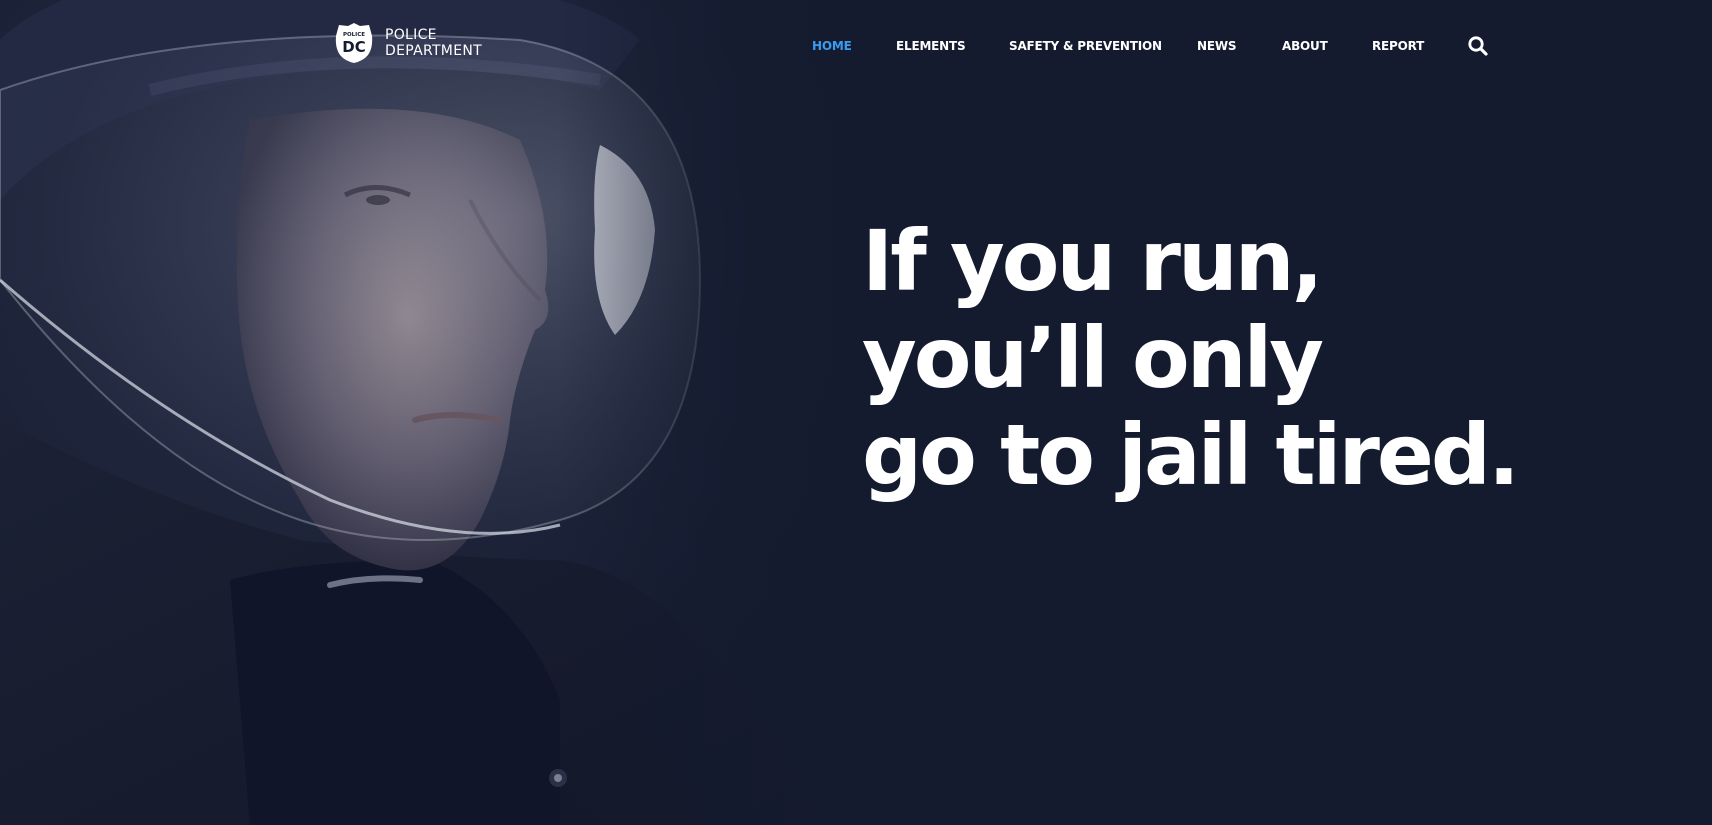 This screenshot has height=825, width=1712. I want to click on search-button, so click(1478, 46).